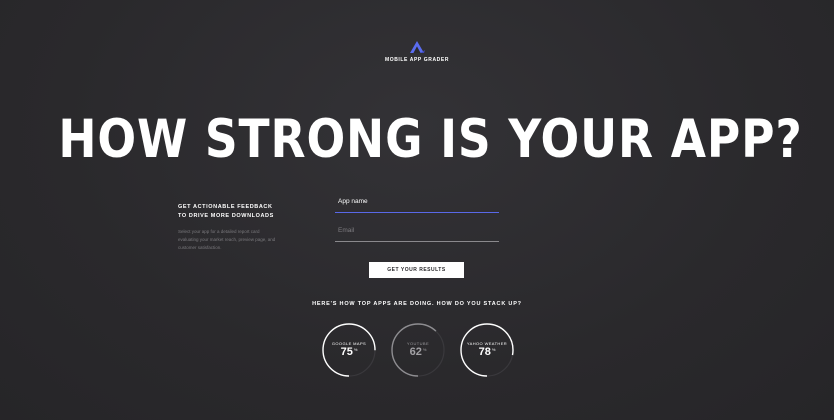 The height and width of the screenshot is (420, 834). What do you see at coordinates (417, 233) in the screenshot?
I see `email-input: Email` at bounding box center [417, 233].